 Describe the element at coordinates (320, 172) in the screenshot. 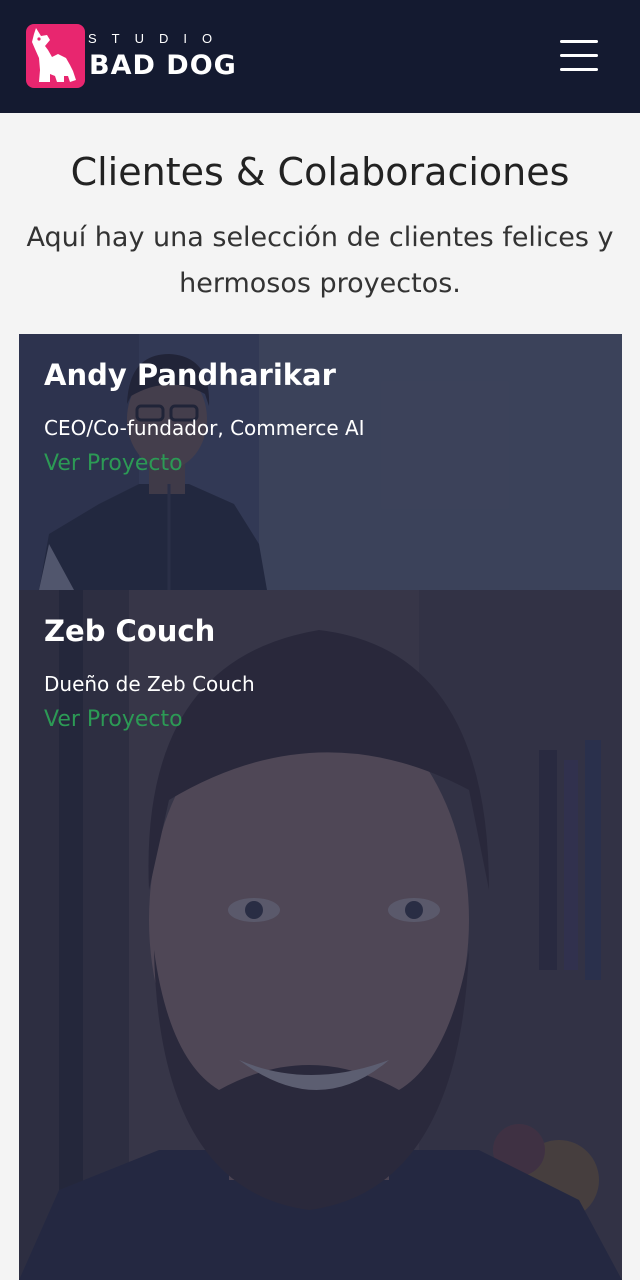

I see `page-title: Clientes & Colaboraciones` at that location.